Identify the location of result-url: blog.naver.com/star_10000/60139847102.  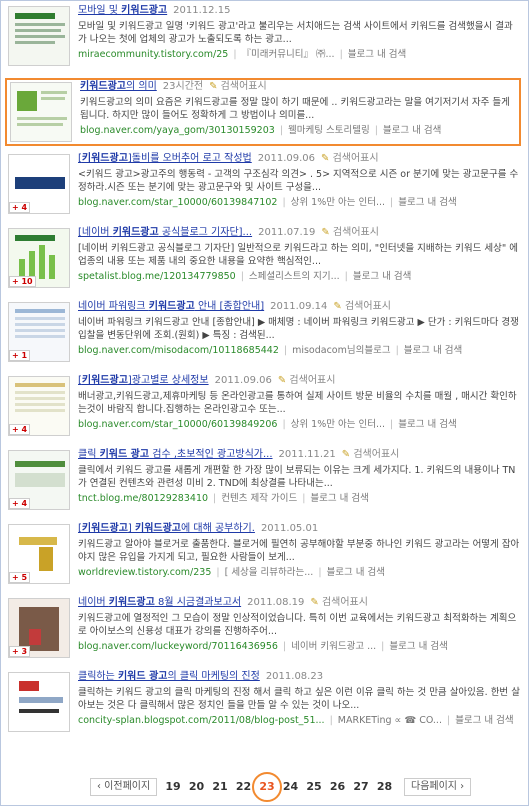
(177, 202).